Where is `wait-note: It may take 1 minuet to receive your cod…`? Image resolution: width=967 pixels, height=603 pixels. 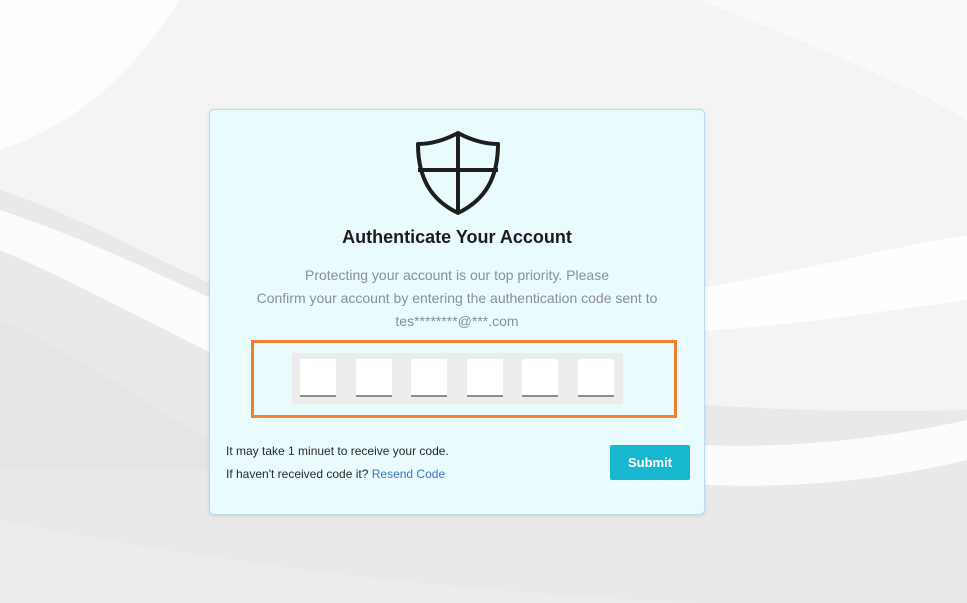
wait-note: It may take 1 minuet to receive your cod… is located at coordinates (337, 451).